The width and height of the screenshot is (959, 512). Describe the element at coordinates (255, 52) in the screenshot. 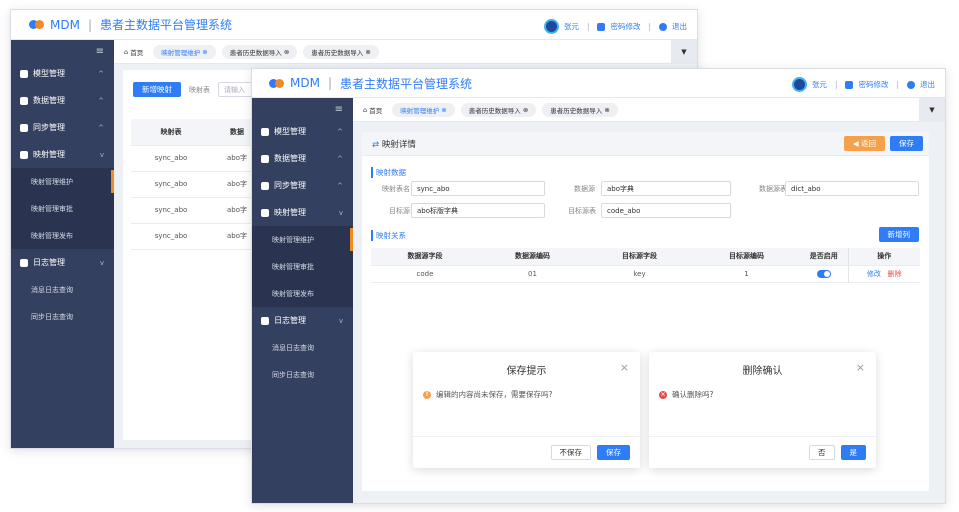

I see `tab-label: 患者历史数据导入` at that location.